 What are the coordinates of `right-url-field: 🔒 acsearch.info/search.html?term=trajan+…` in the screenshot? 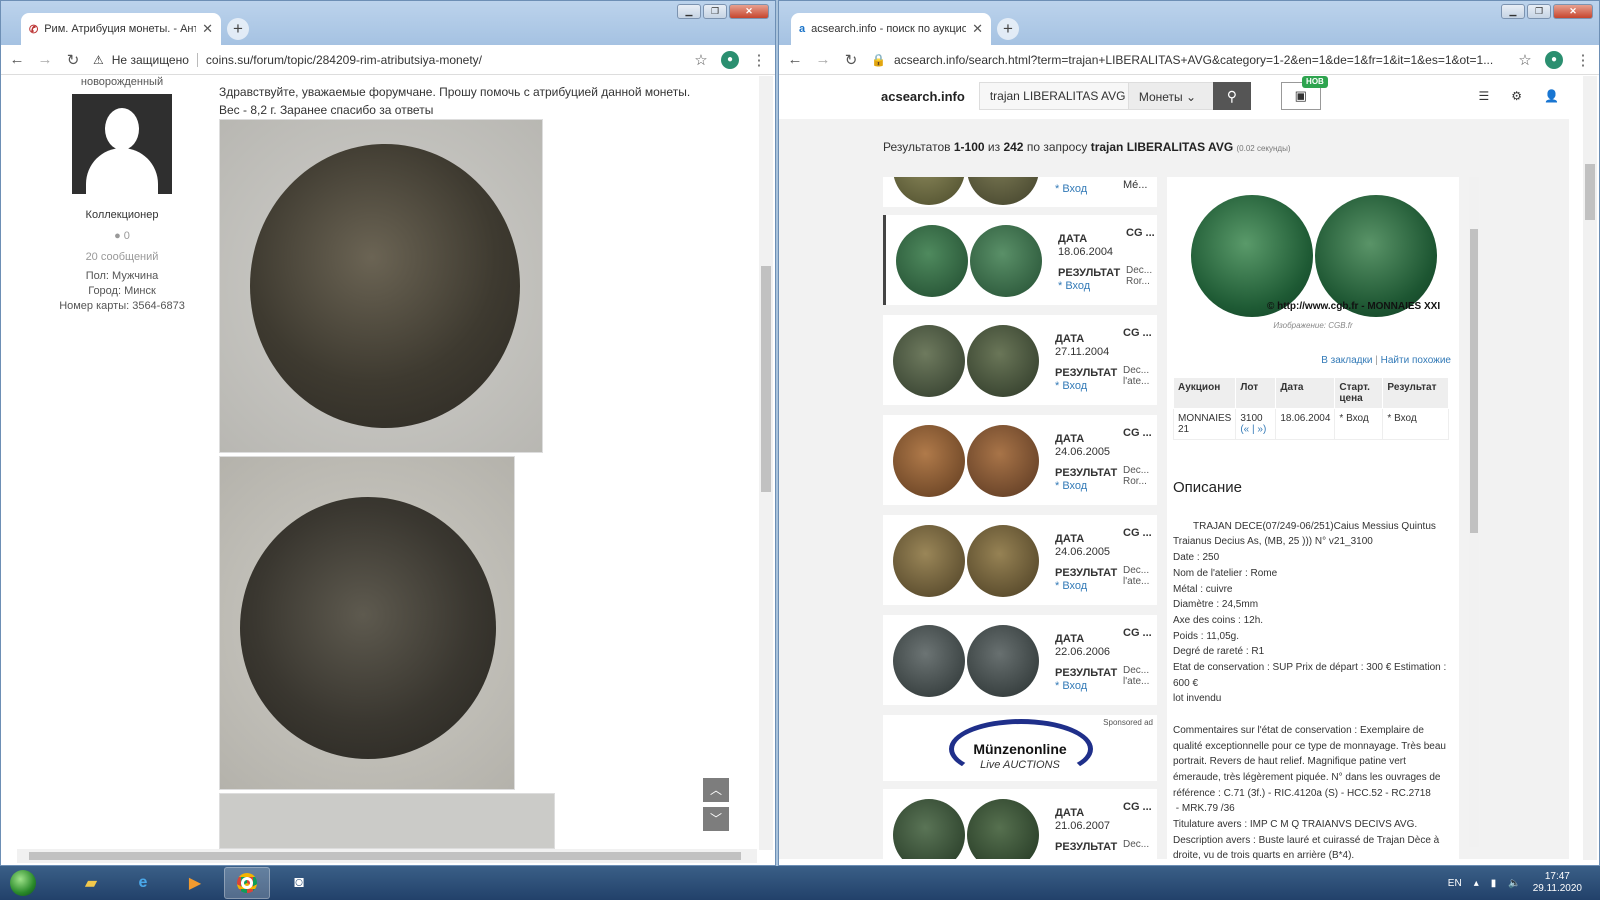 It's located at (1188, 60).